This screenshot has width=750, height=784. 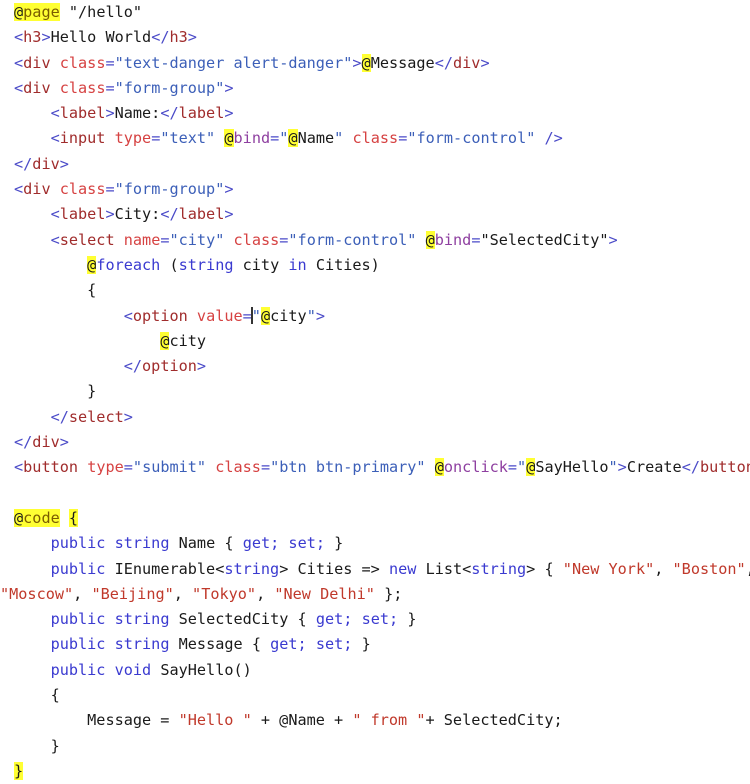 What do you see at coordinates (375, 543) in the screenshot?
I see `code-line-22: public string Name { get; set; }` at bounding box center [375, 543].